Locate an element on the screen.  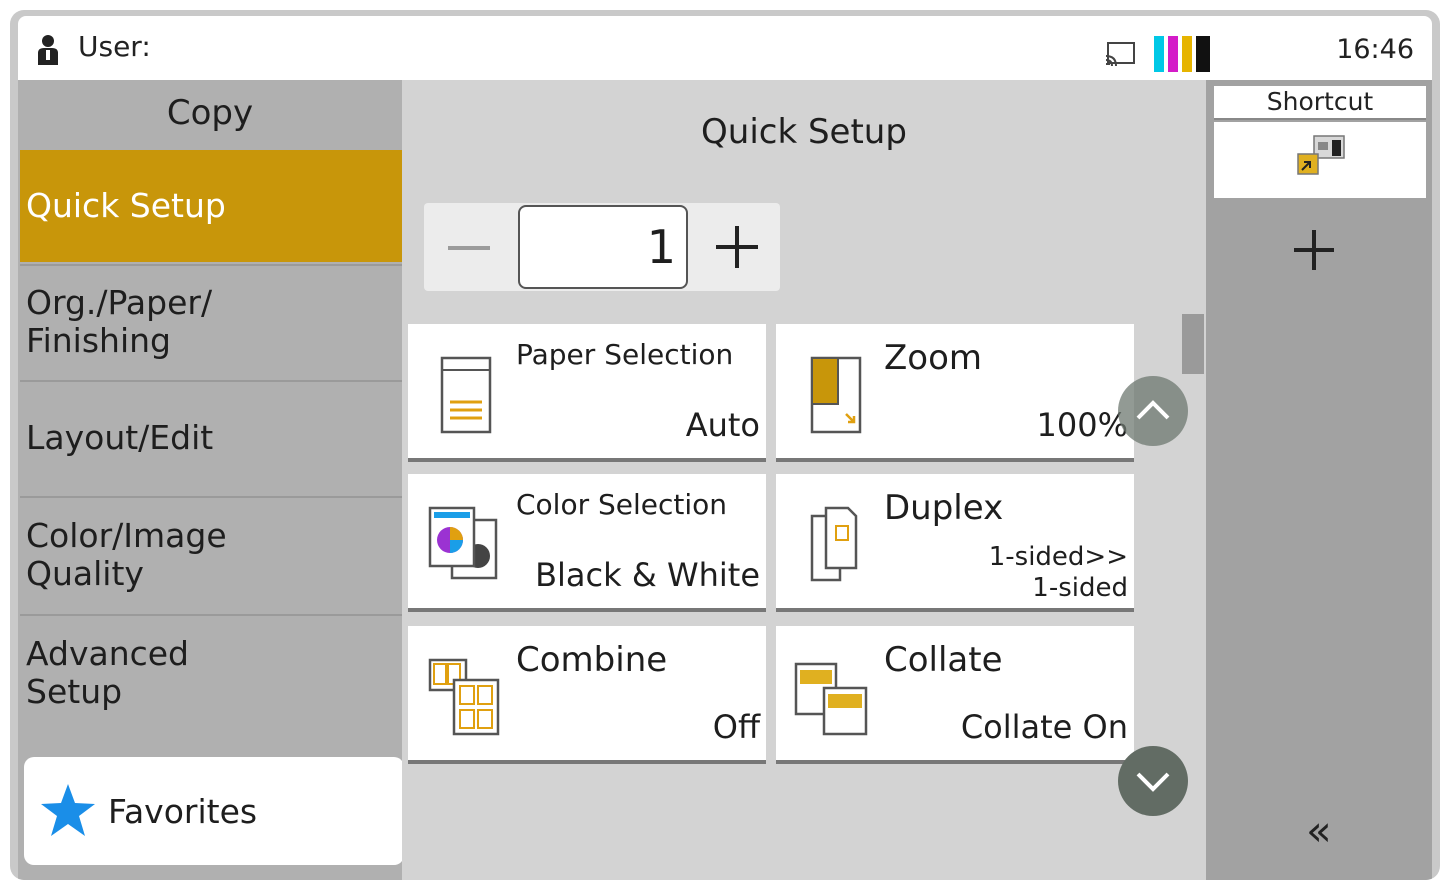
combine-button: Combine Off is located at coordinates (587, 695).